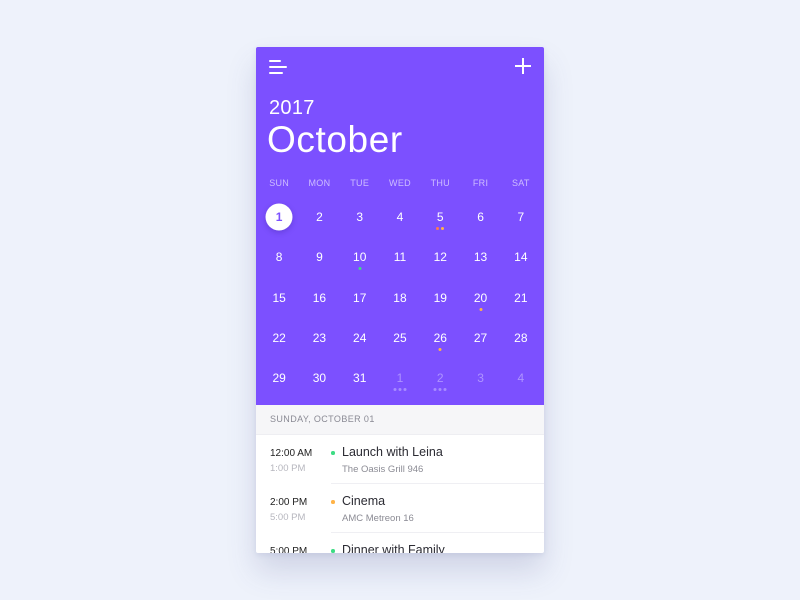 The height and width of the screenshot is (600, 800). Describe the element at coordinates (521, 257) in the screenshot. I see `calendar-day: 14` at that location.